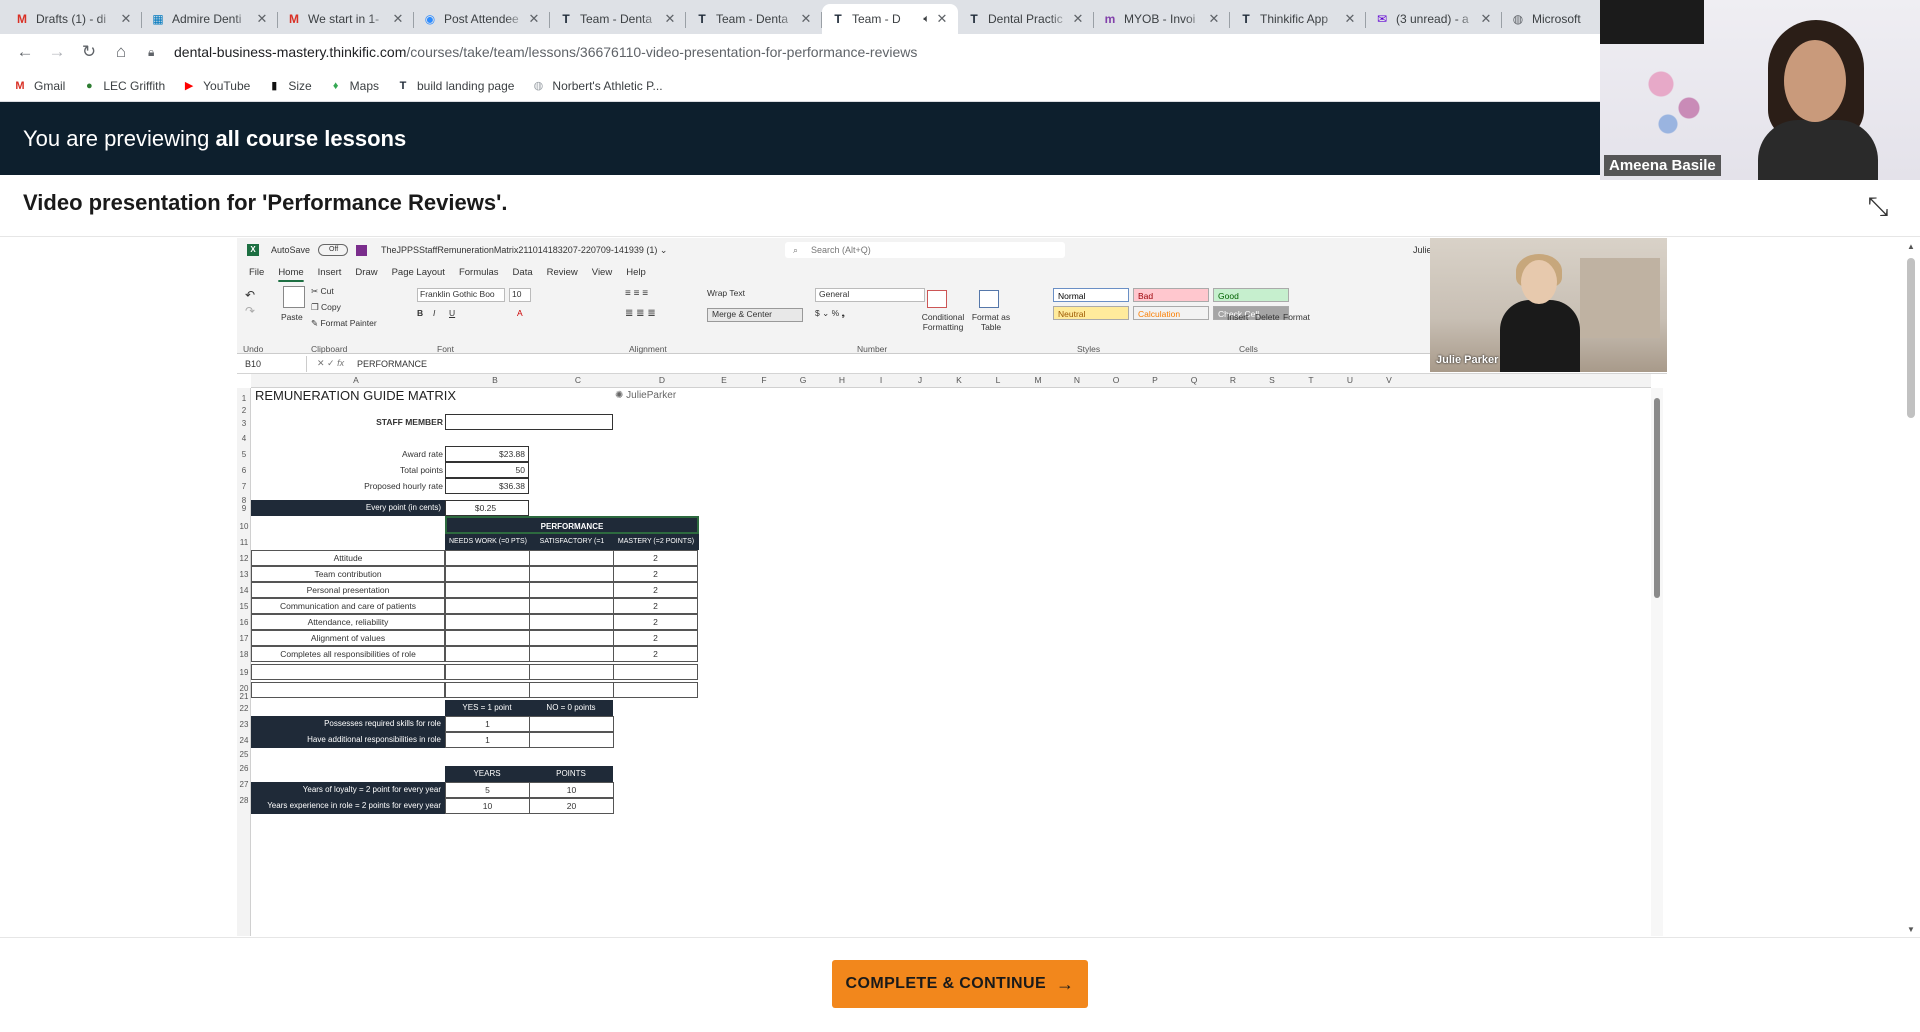 This screenshot has height=1032, width=1920. What do you see at coordinates (636, 272) in the screenshot?
I see `excel-menu-help: Help` at bounding box center [636, 272].